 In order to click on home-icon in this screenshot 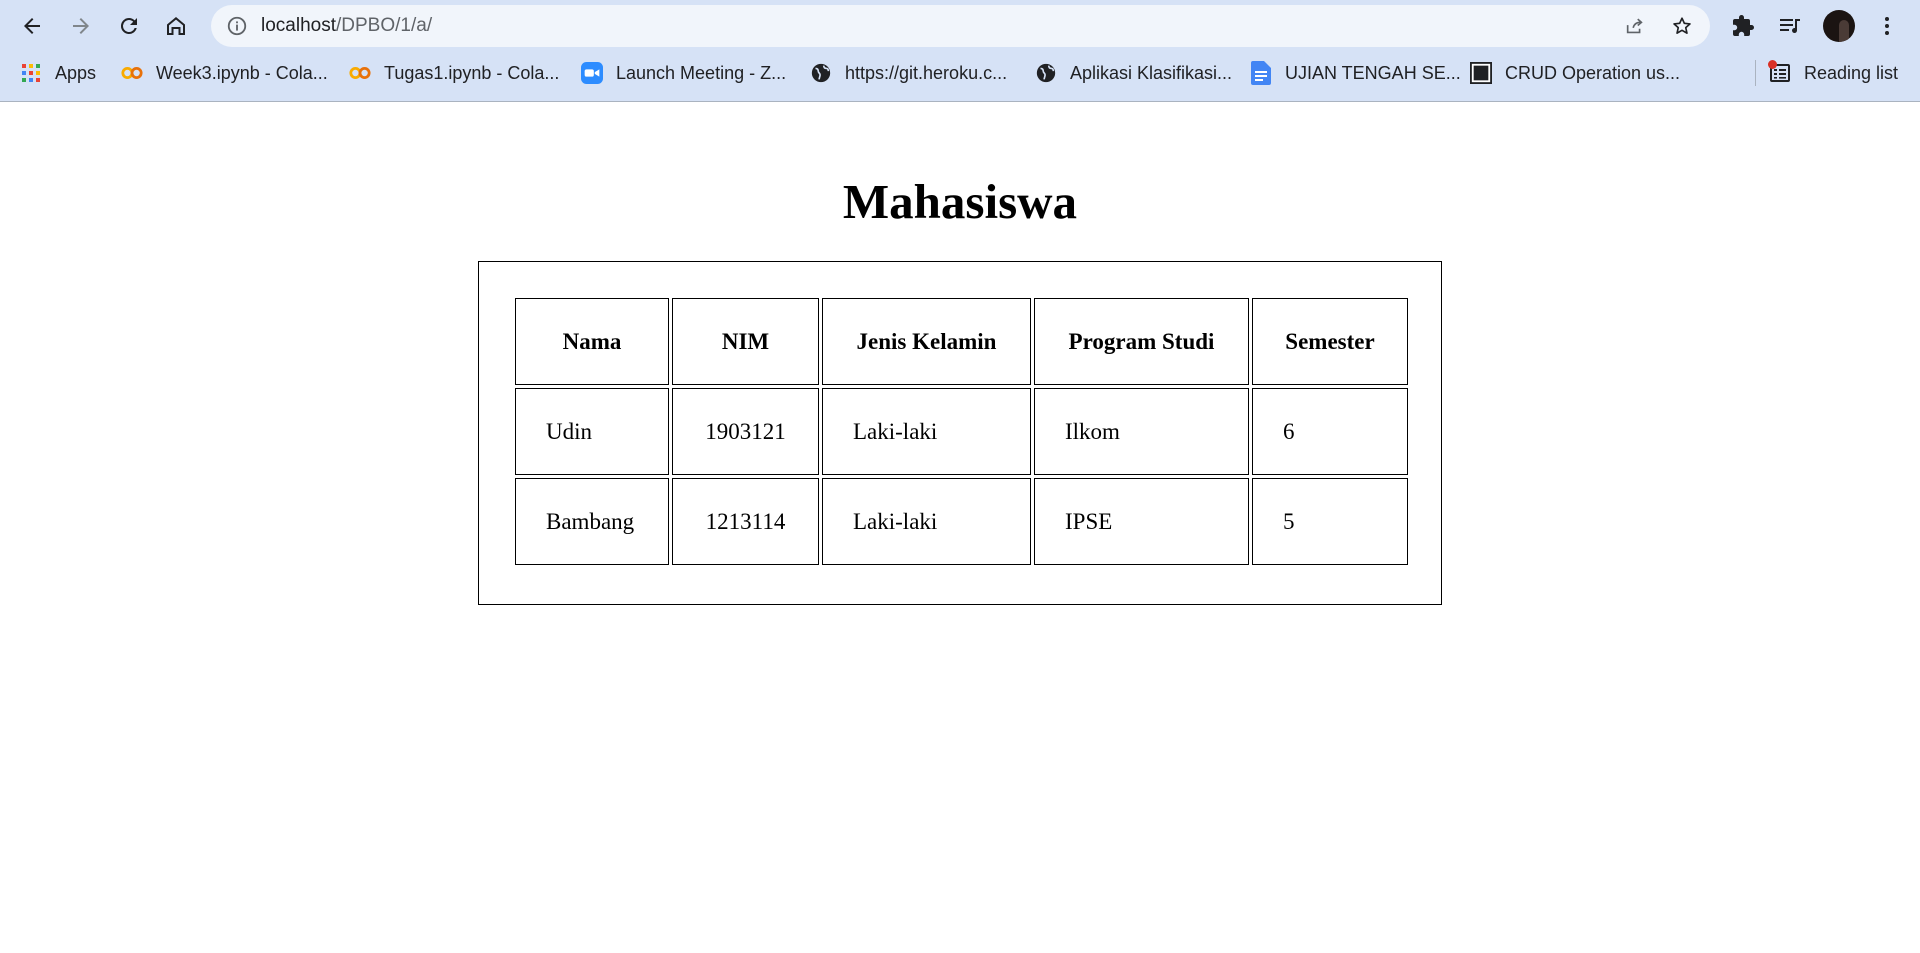, I will do `click(176, 26)`.